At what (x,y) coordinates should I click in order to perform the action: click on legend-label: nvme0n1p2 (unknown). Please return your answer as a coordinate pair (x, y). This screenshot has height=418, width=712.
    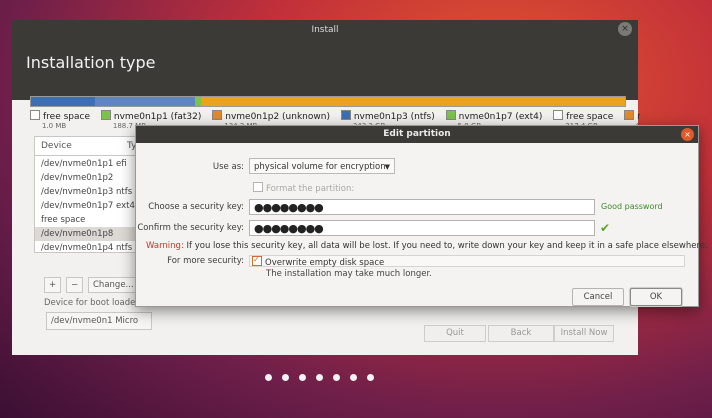
    Looking at the image, I should click on (277, 117).